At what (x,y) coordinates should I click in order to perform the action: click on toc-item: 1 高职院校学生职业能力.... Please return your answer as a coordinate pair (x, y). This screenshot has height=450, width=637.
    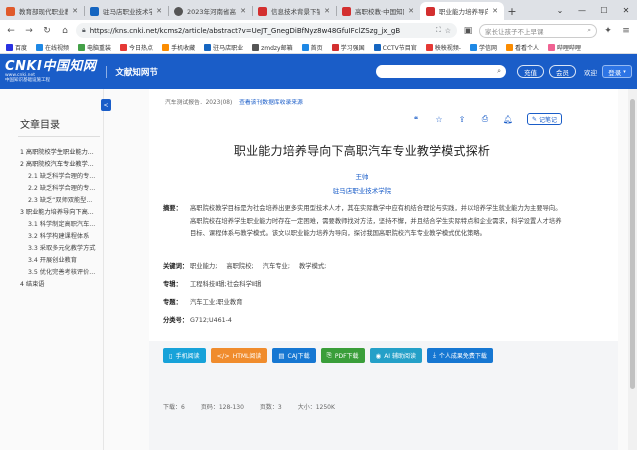
    Looking at the image, I should click on (60, 151).